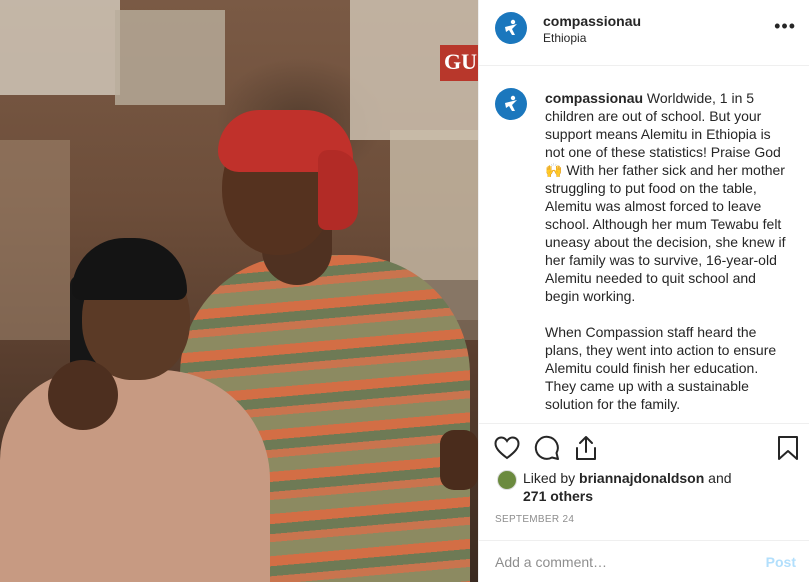 The height and width of the screenshot is (582, 809). Describe the element at coordinates (620, 562) in the screenshot. I see `comment-input` at that location.